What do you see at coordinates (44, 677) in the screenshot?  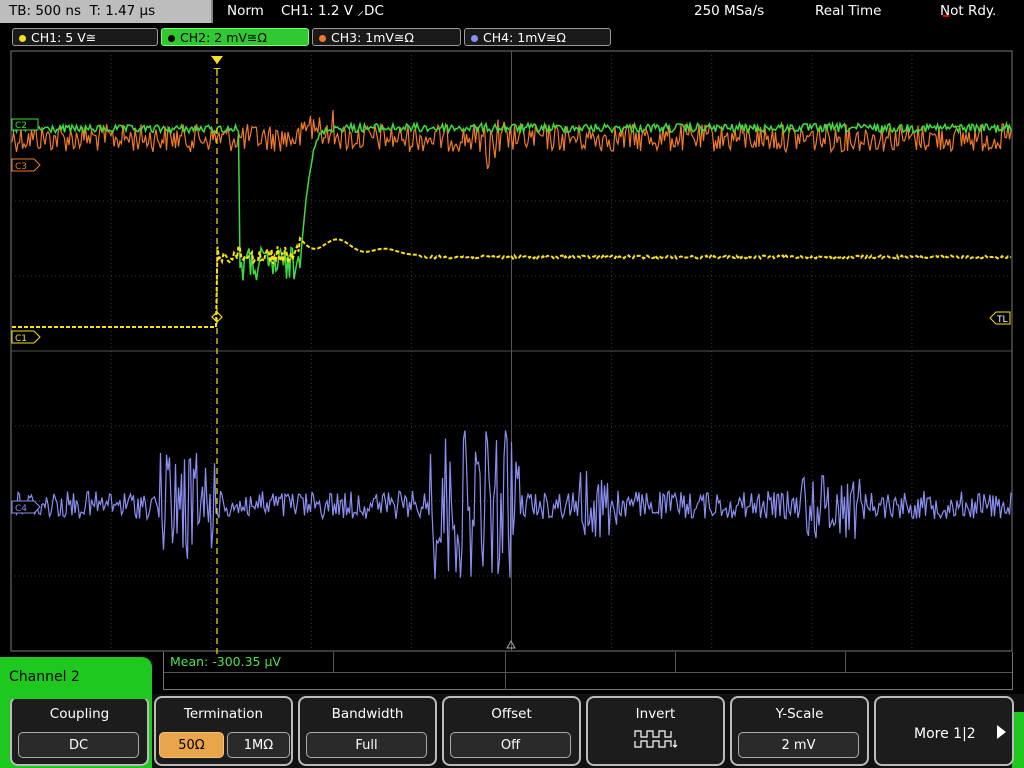 I see `menu-title: Channel 2` at bounding box center [44, 677].